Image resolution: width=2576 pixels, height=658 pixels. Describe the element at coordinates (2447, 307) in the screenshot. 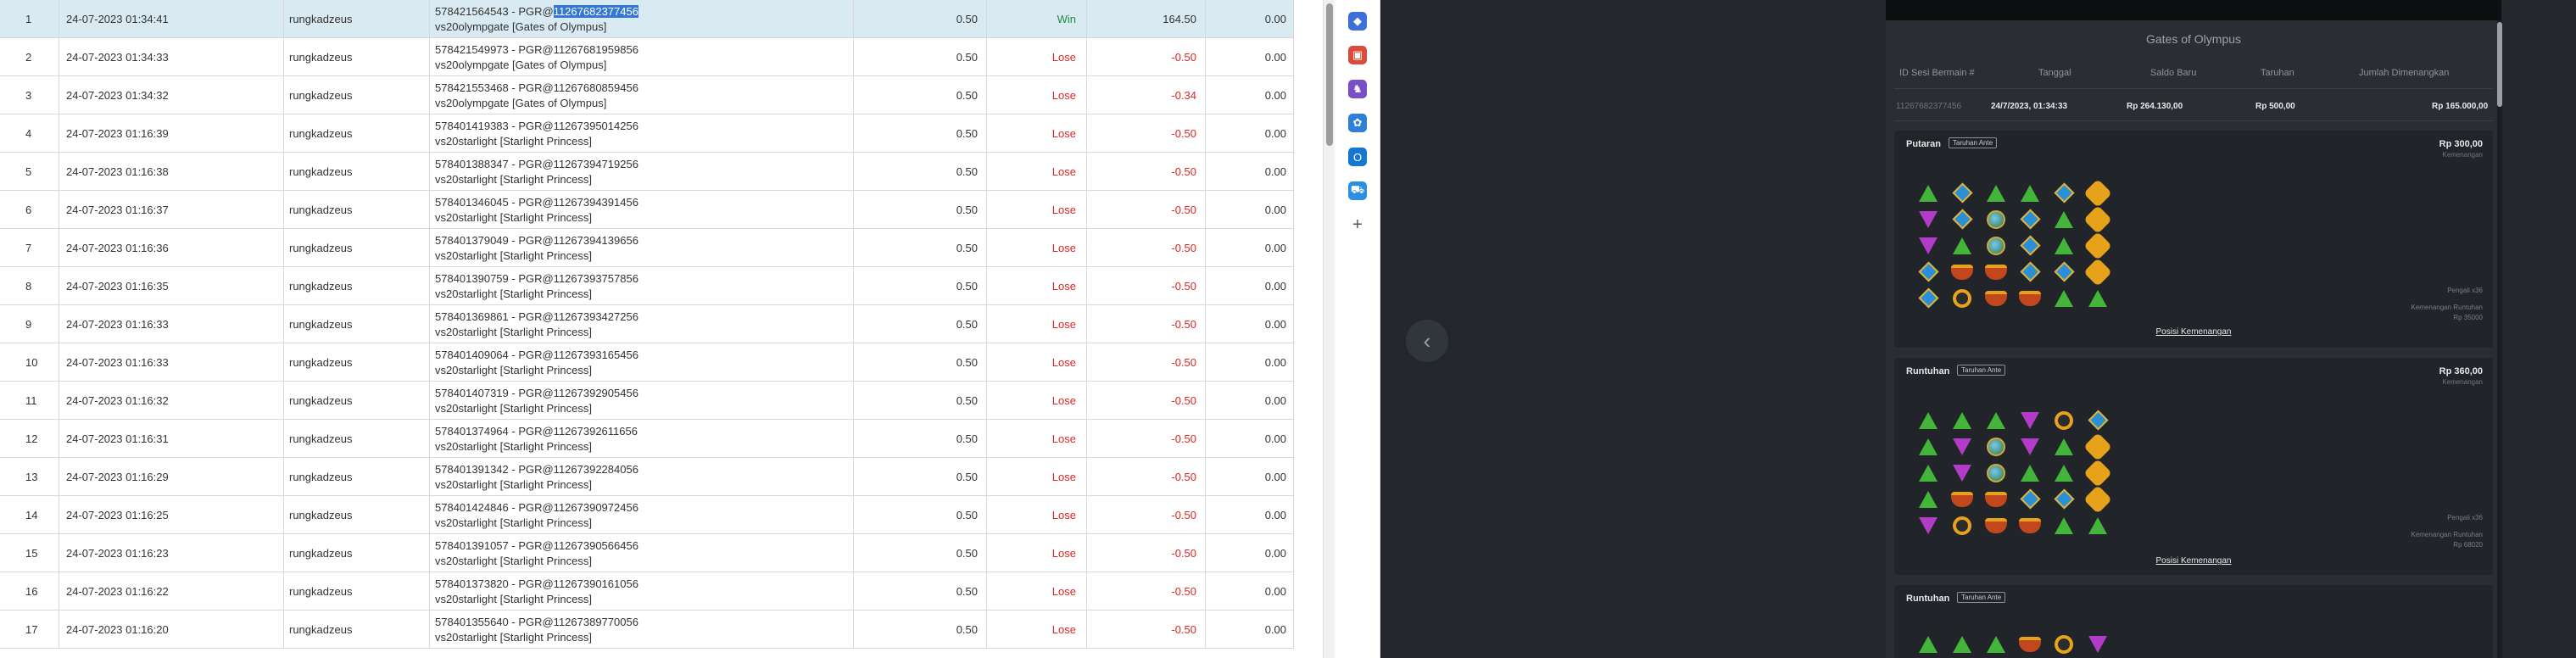

I see `card-tumble-label: Kemenangan Runtuhan` at that location.